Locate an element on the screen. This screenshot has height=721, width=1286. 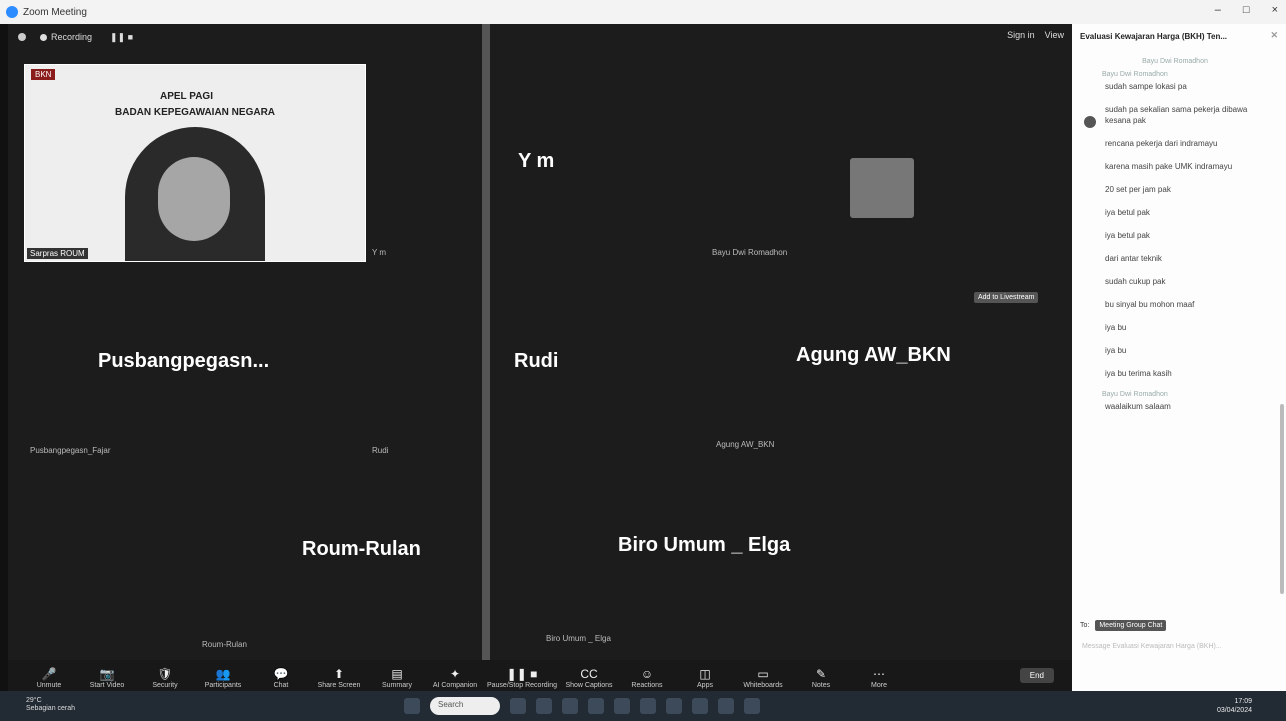
chat-icon: 💬 is located at coordinates (281, 673).